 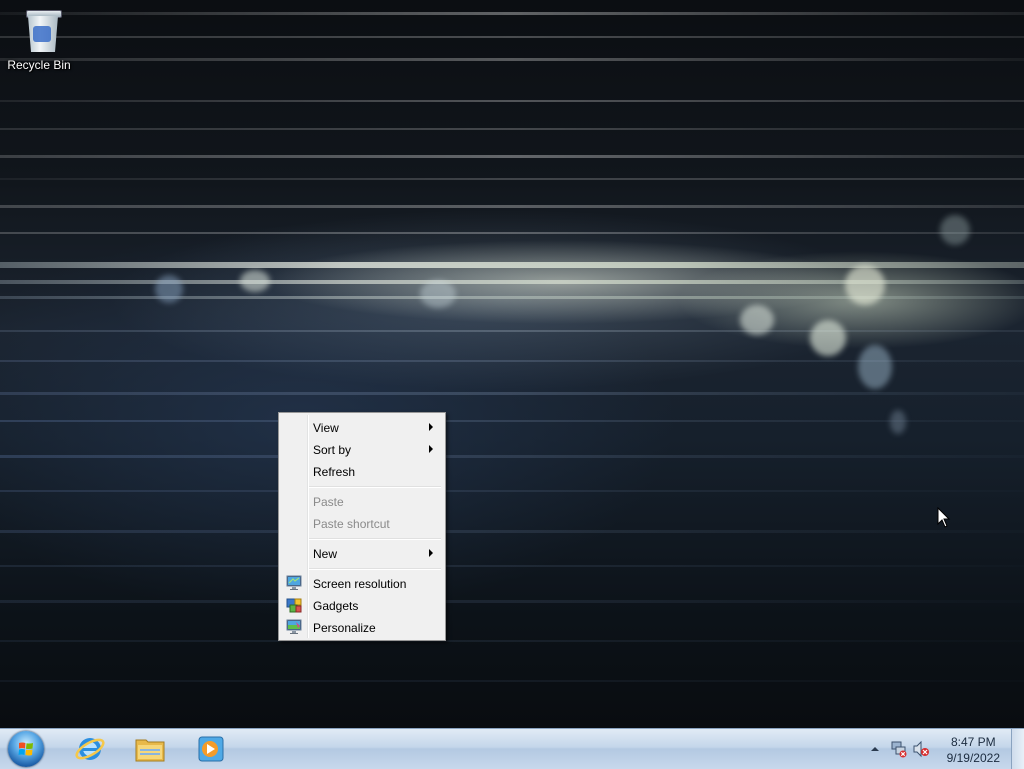 I want to click on taskbar-media-player, so click(x=210, y=749).